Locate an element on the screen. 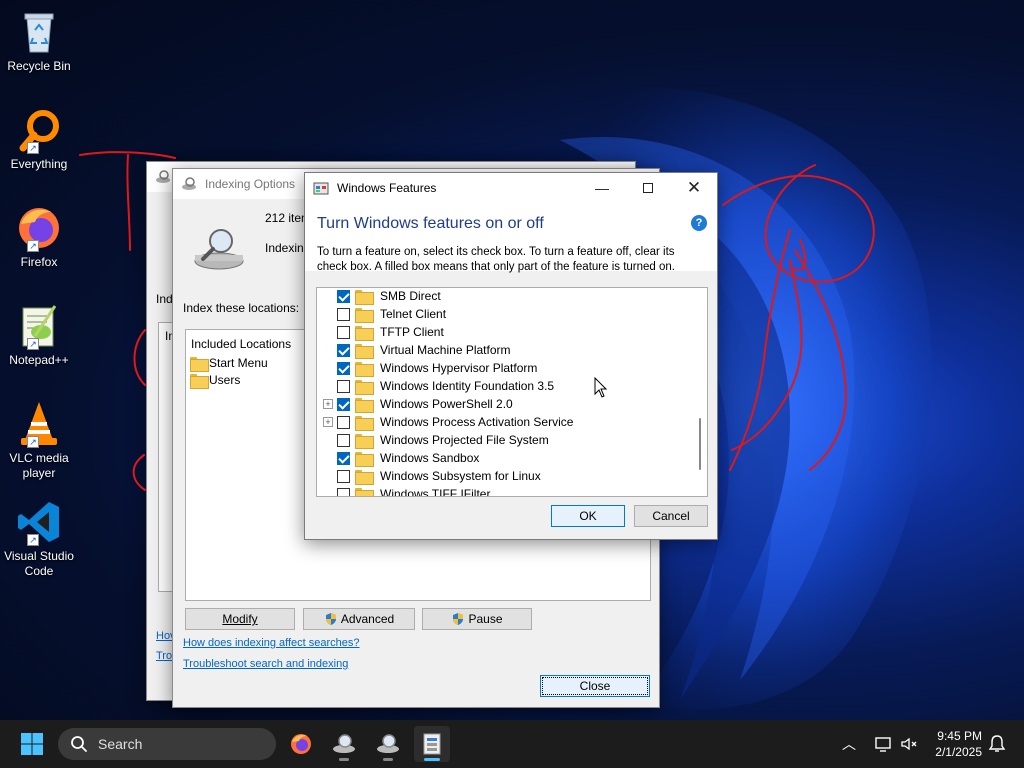 The height and width of the screenshot is (768, 1024). clock-date: 2/1/2025 is located at coordinates (958, 752).